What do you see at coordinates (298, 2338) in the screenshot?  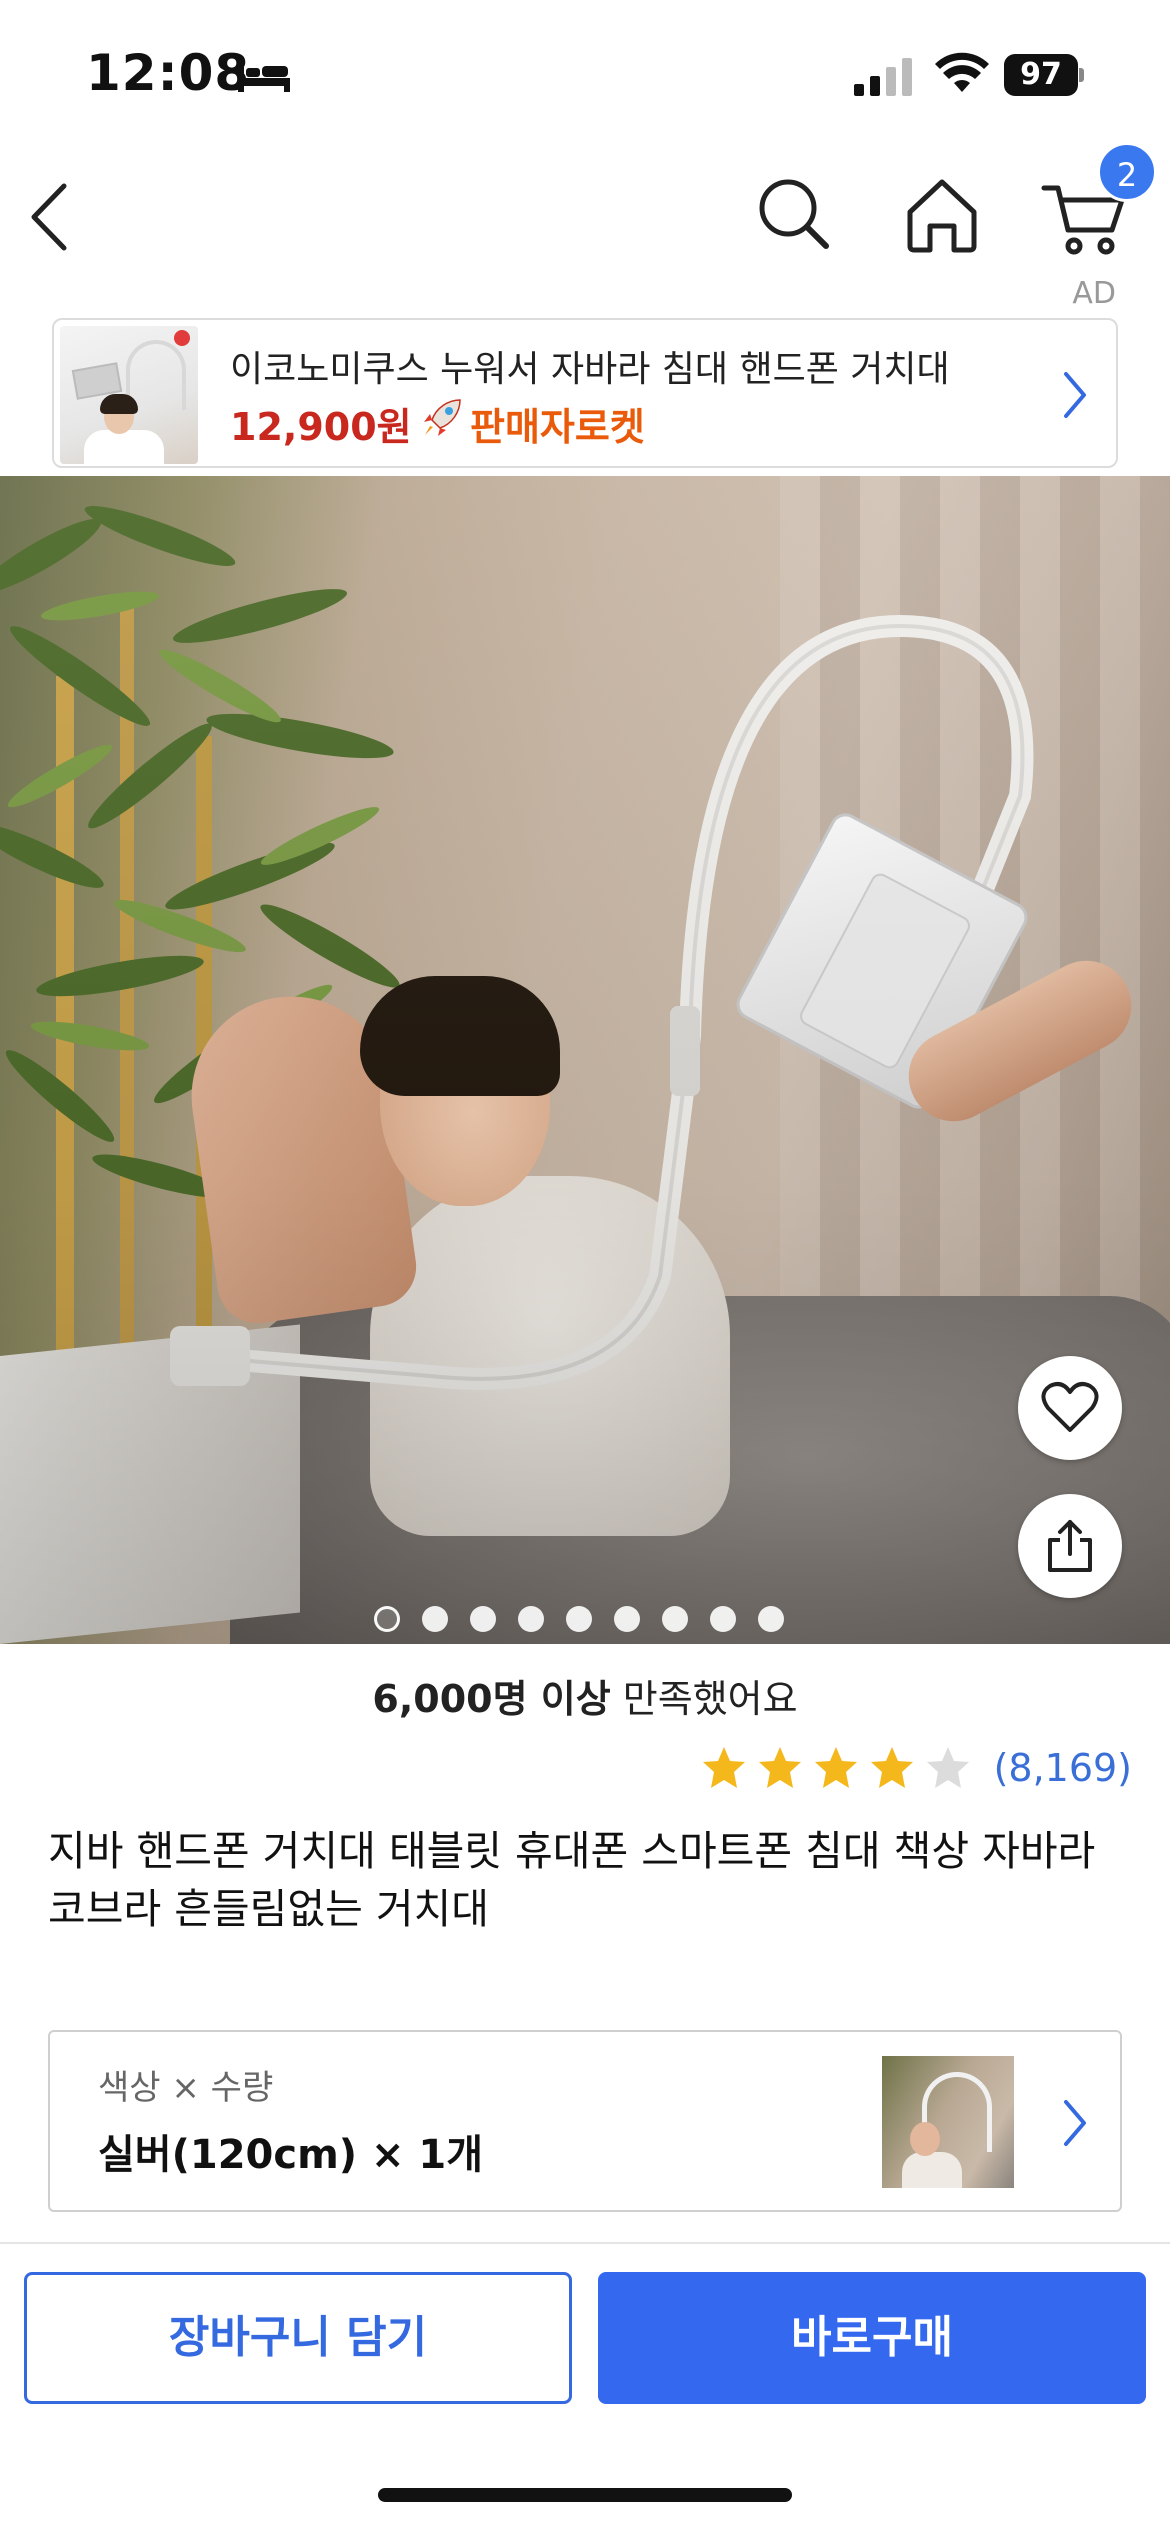 I see `add-to-cart-button: 장바구니 담기` at bounding box center [298, 2338].